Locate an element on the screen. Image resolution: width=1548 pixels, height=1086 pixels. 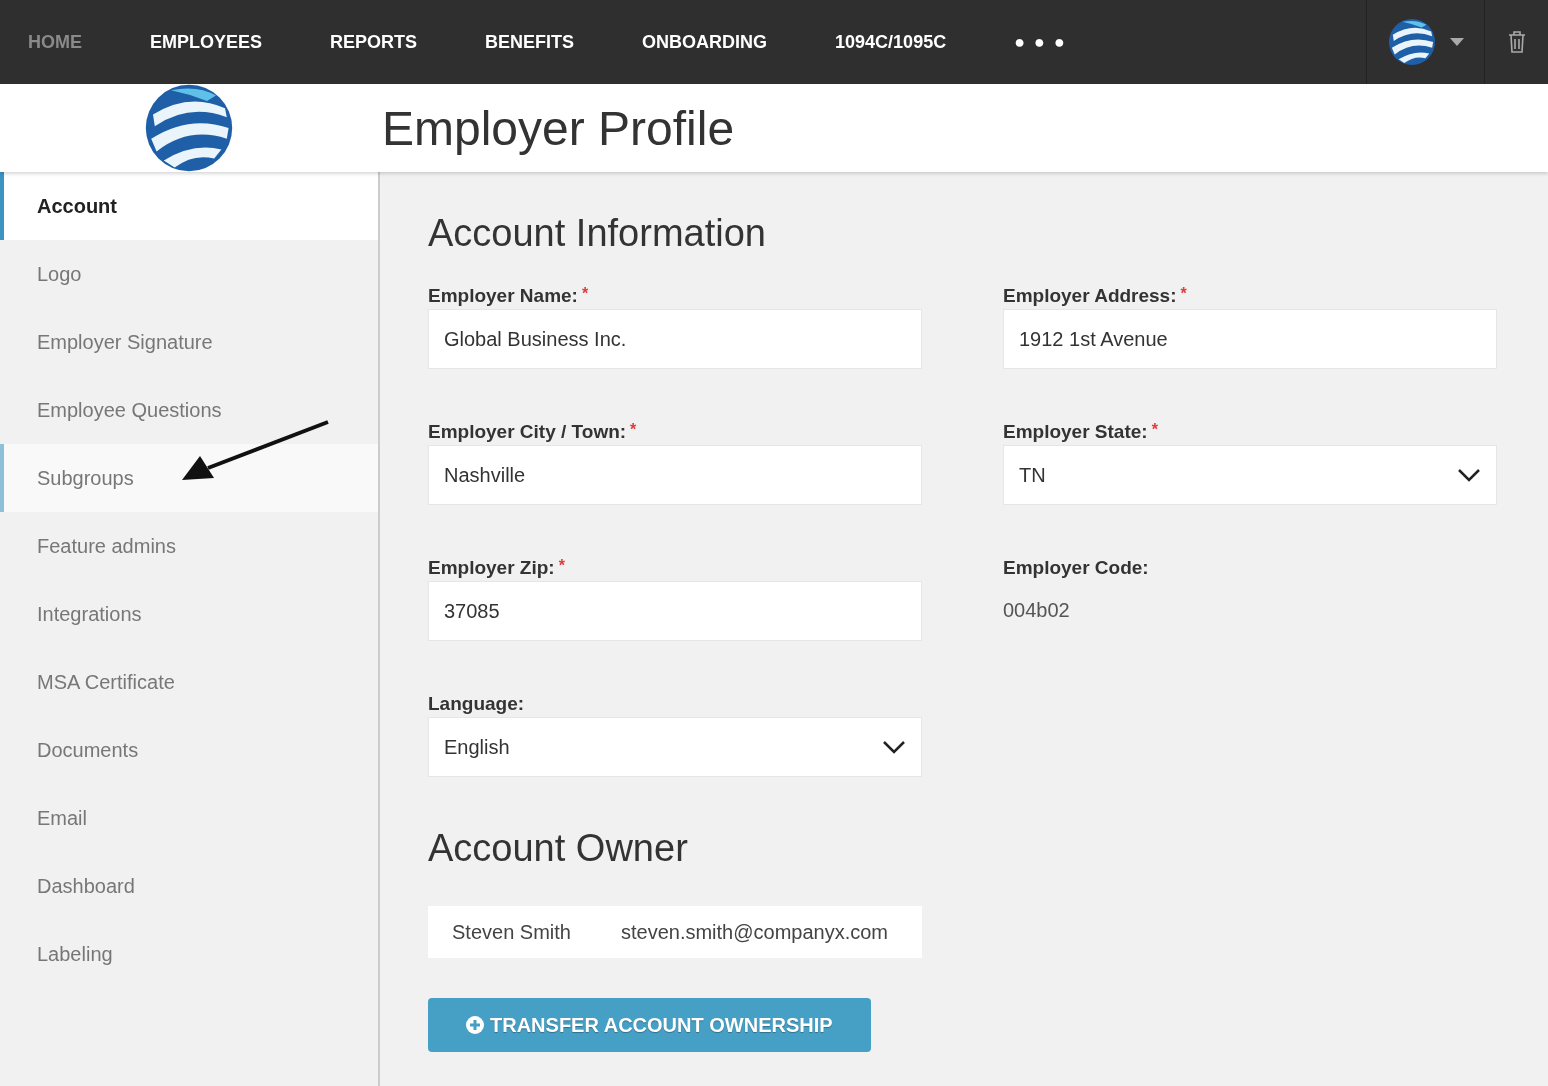
owner-email: steven.smith@companyx.com is located at coordinates (754, 932).